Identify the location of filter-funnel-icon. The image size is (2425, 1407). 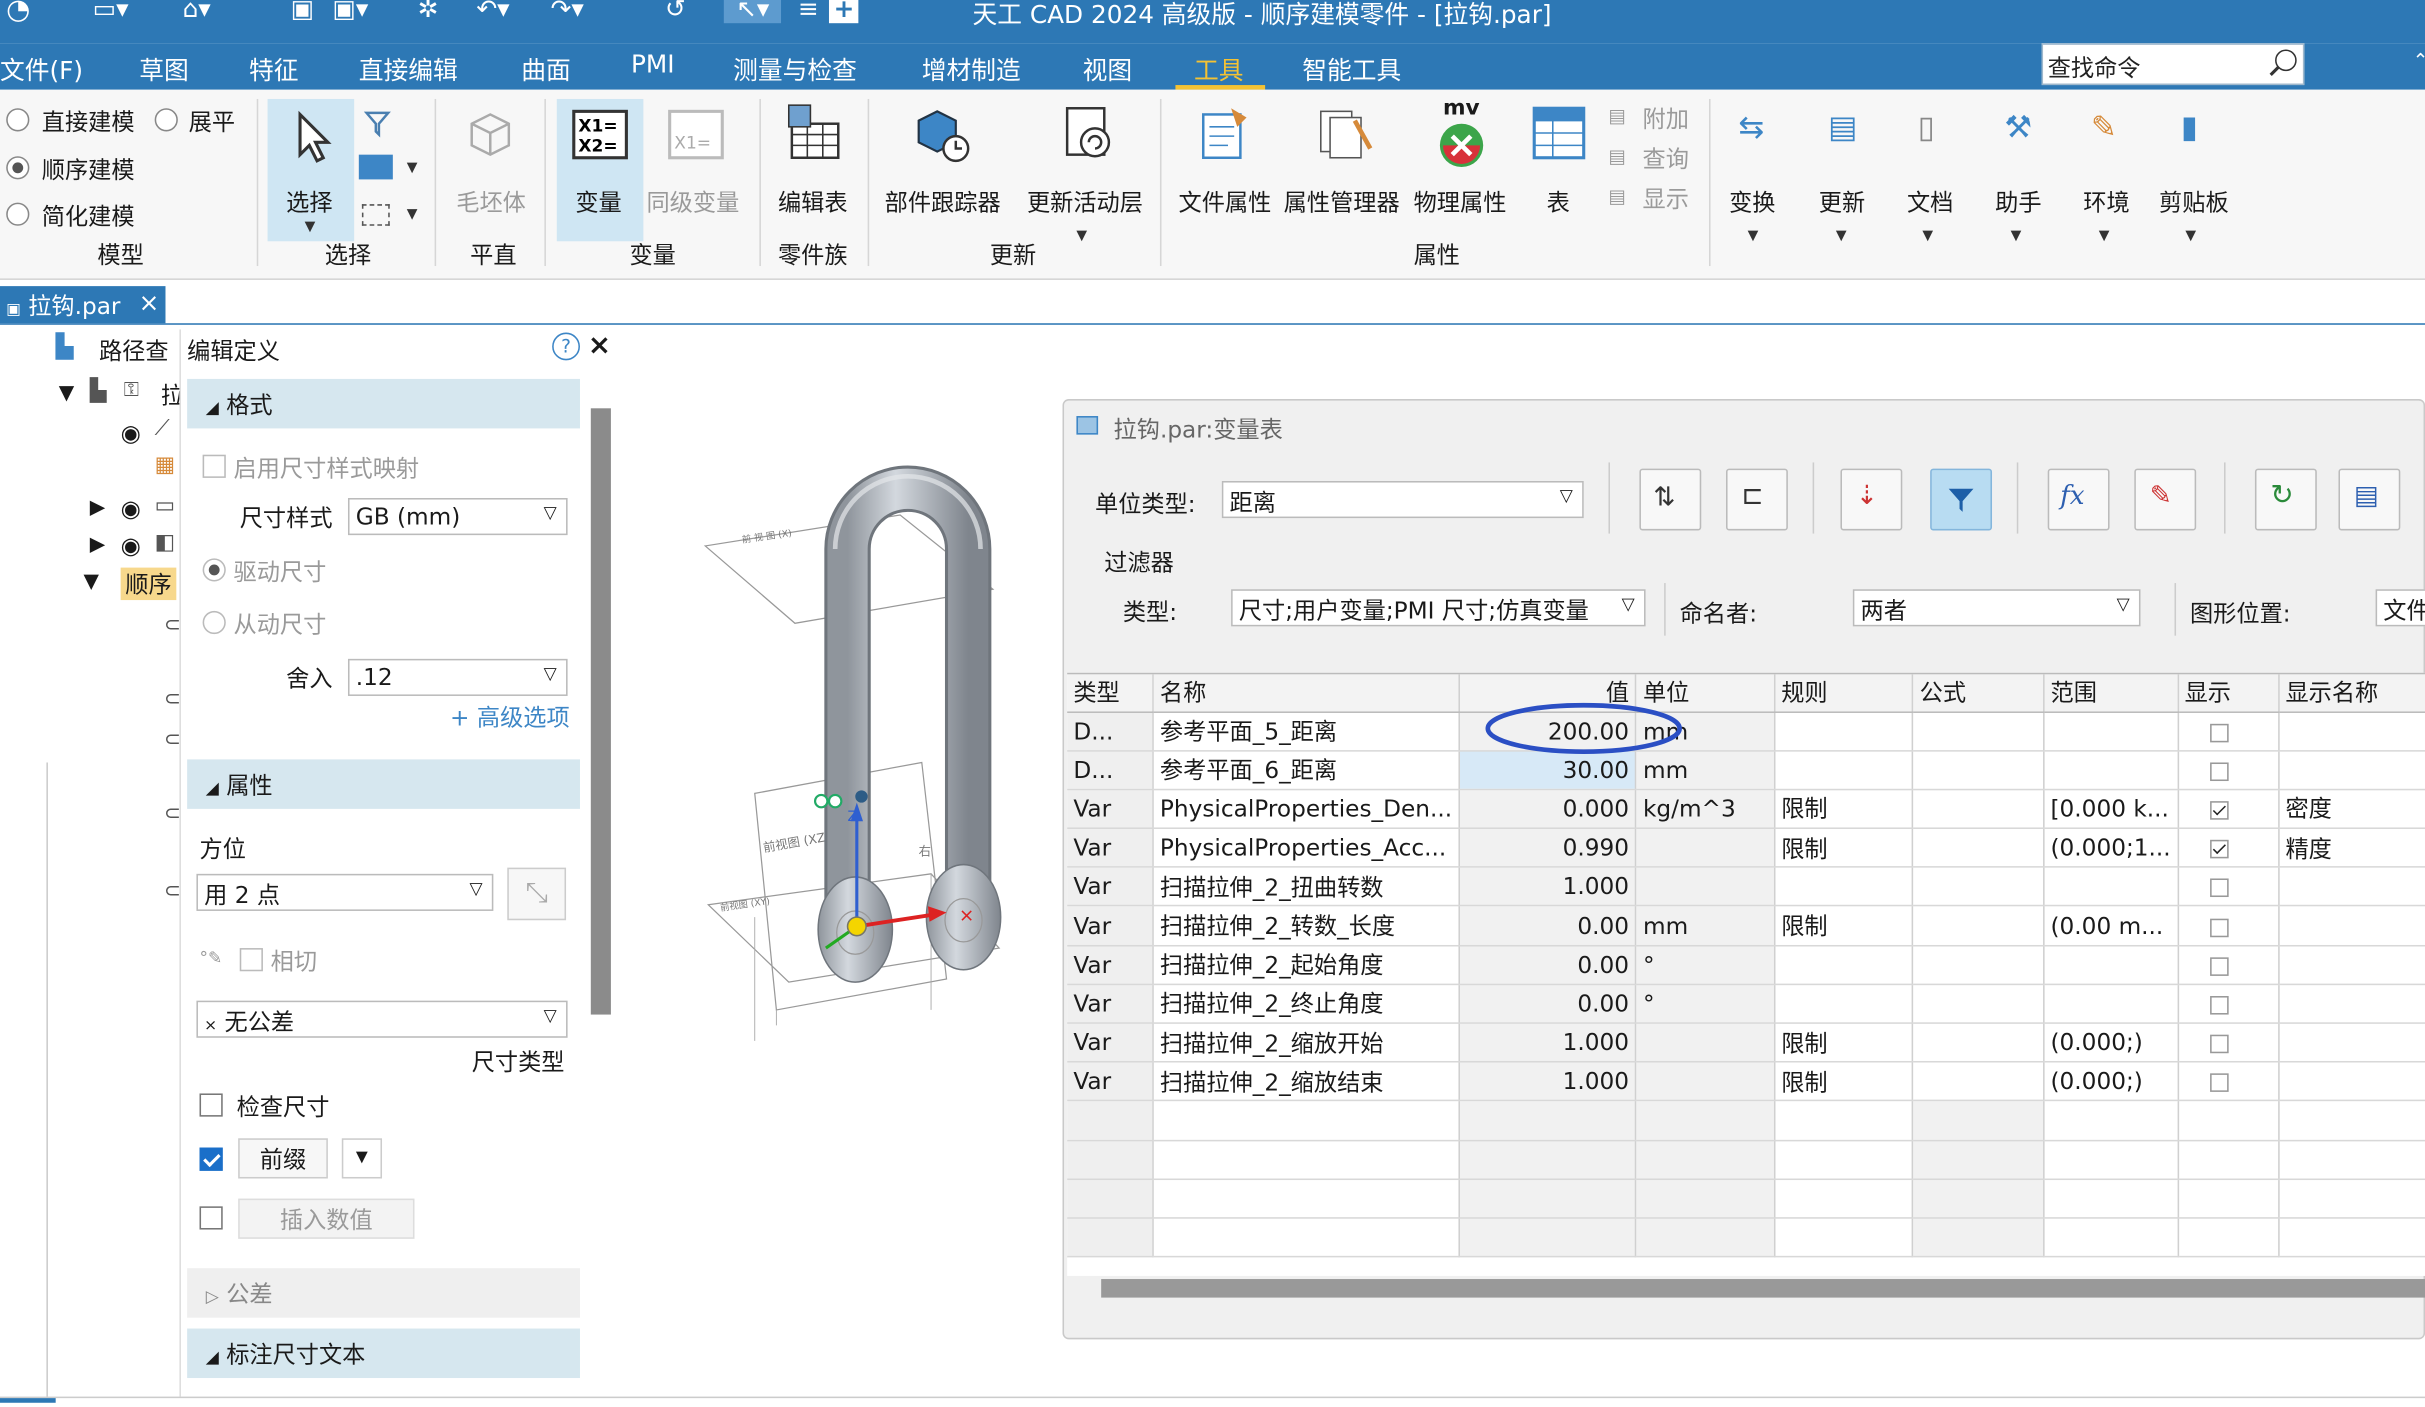
(377, 123).